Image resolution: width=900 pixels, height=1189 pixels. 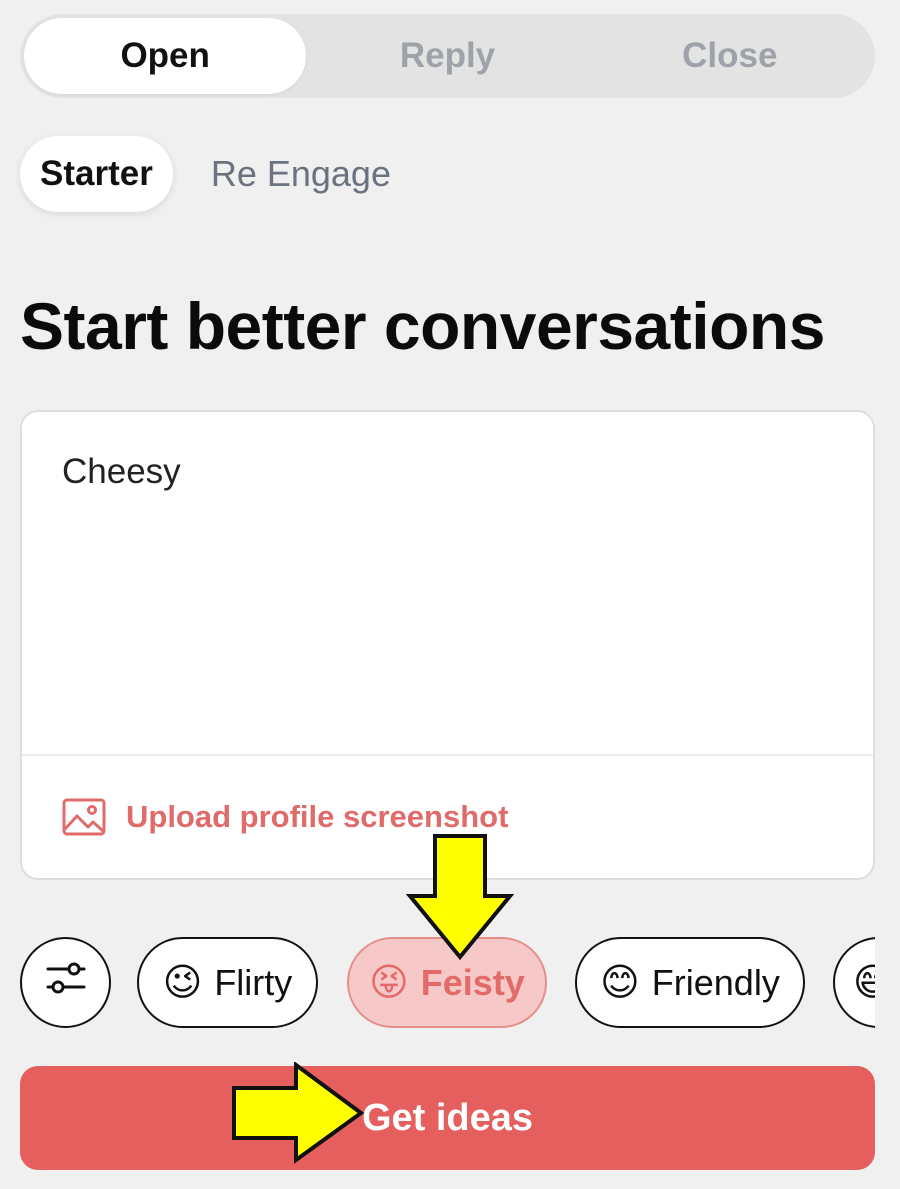 I want to click on get-ideas-button: Get ideas, so click(x=447, y=1118).